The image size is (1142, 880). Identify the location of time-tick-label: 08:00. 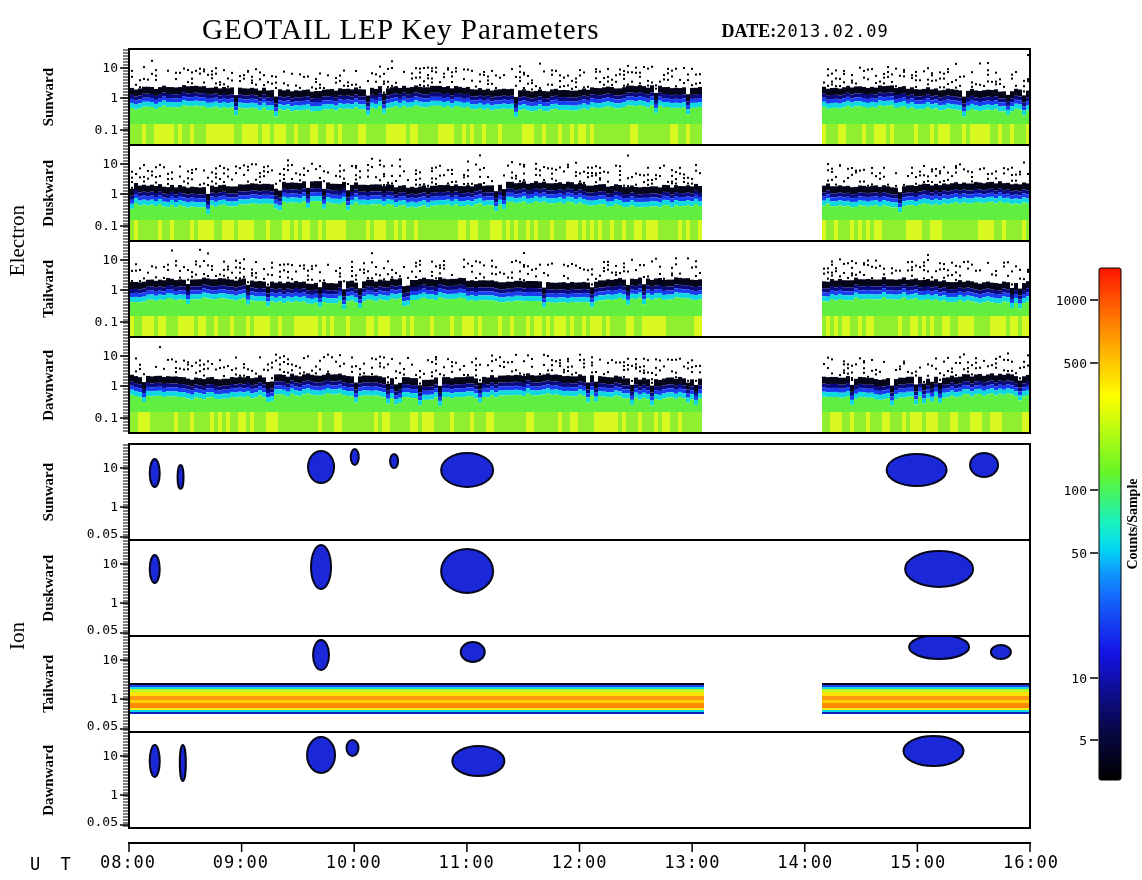
(128, 862).